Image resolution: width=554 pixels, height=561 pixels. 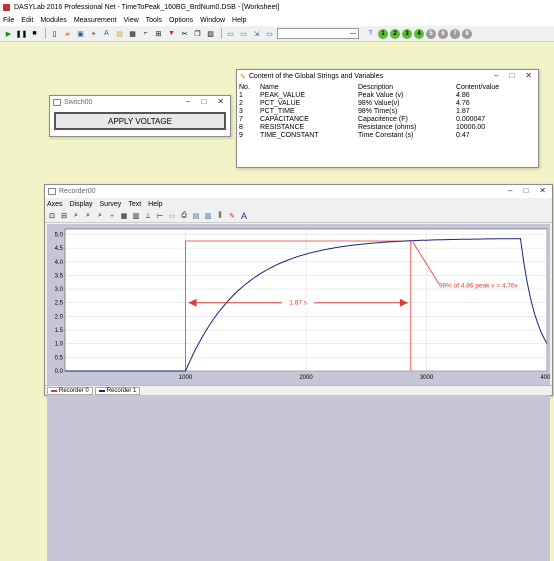 I want to click on legend-icon: ⫼, so click(x=220, y=216).